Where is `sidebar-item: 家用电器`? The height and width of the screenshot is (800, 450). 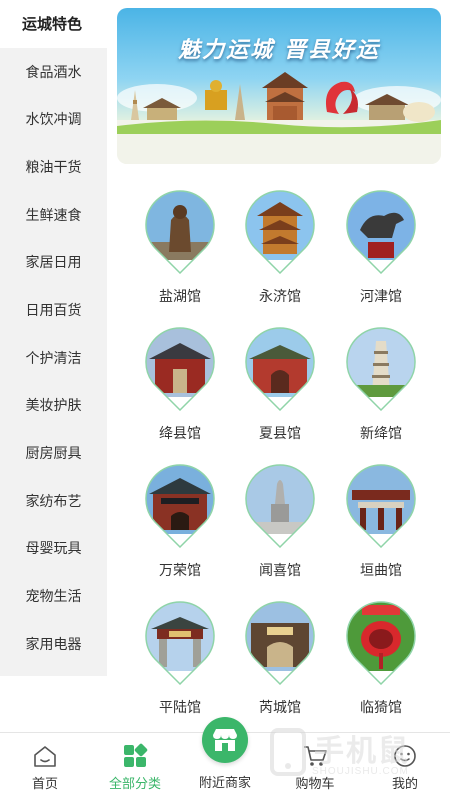
sidebar-item: 家用电器 is located at coordinates (53, 644).